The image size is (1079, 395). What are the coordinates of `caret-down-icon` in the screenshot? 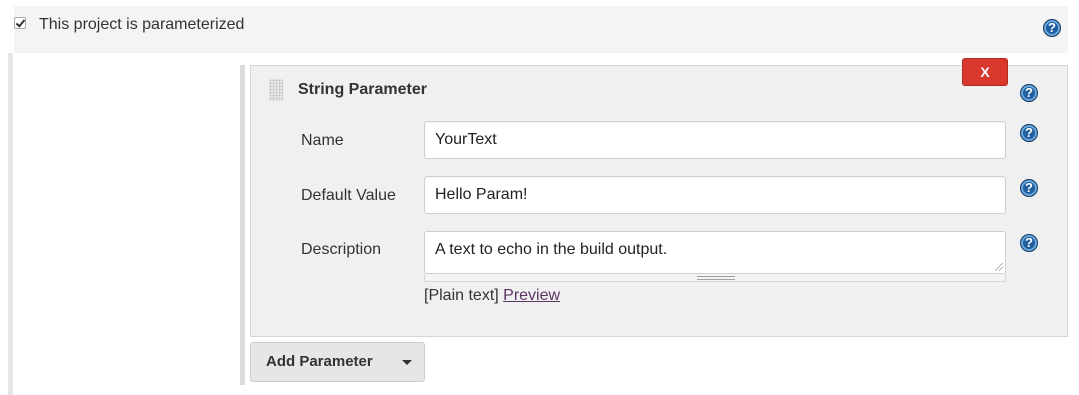 It's located at (407, 362).